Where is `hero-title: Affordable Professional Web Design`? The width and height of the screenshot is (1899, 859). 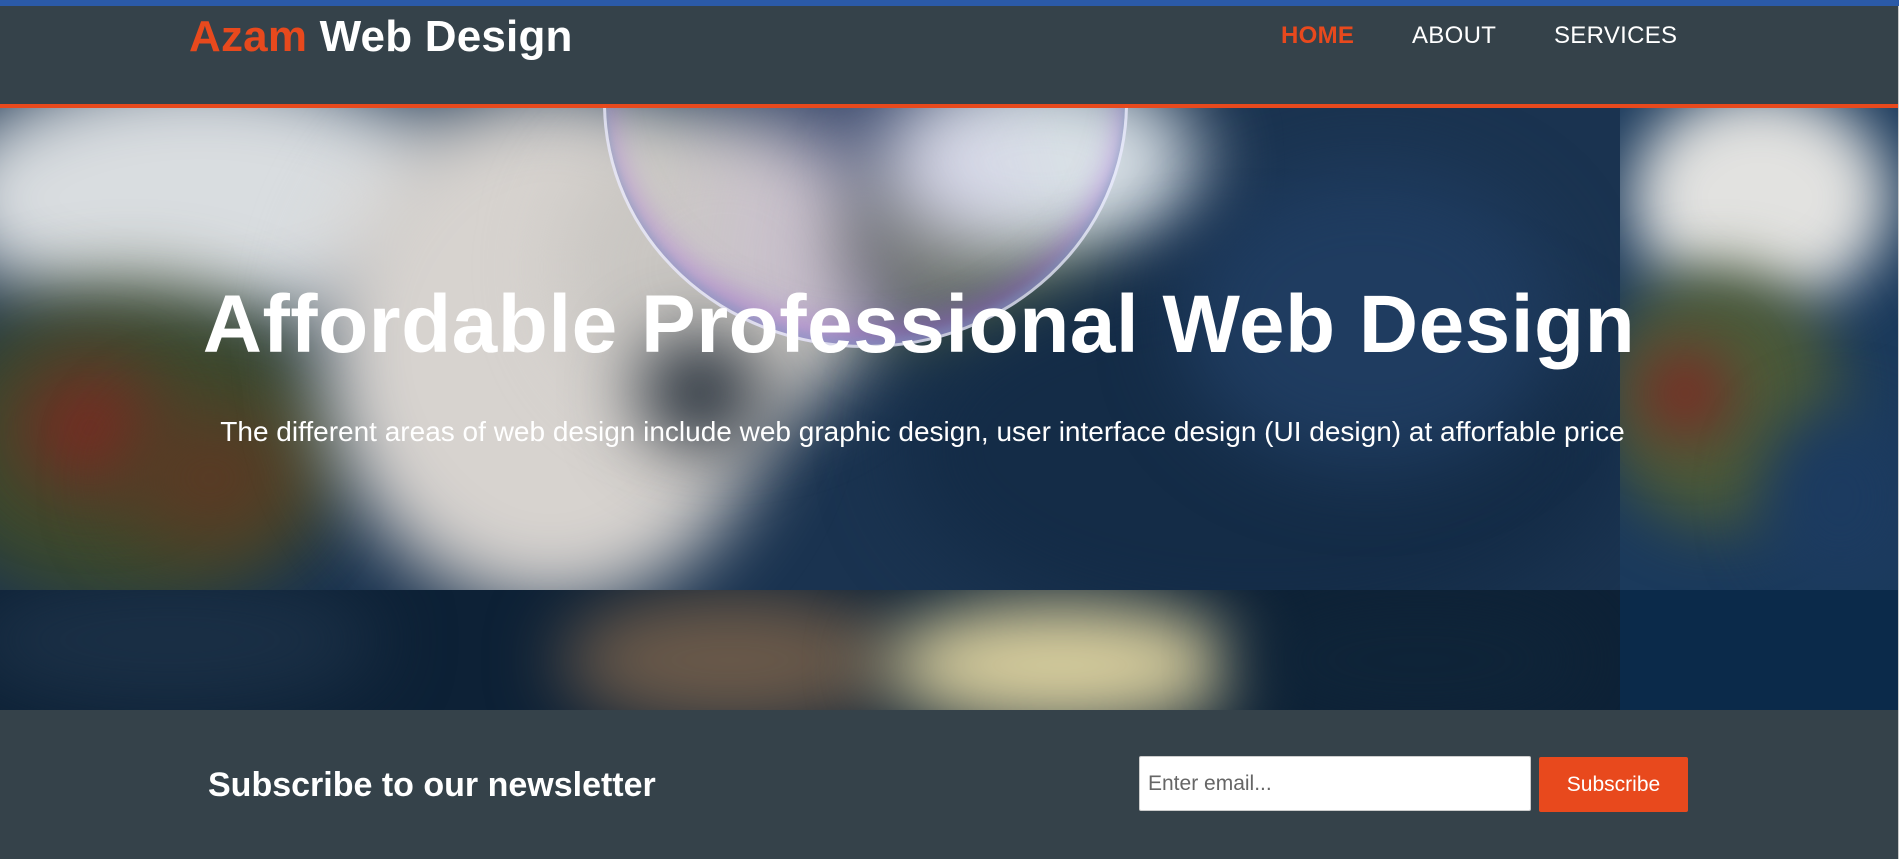 hero-title: Affordable Professional Web Design is located at coordinates (949, 325).